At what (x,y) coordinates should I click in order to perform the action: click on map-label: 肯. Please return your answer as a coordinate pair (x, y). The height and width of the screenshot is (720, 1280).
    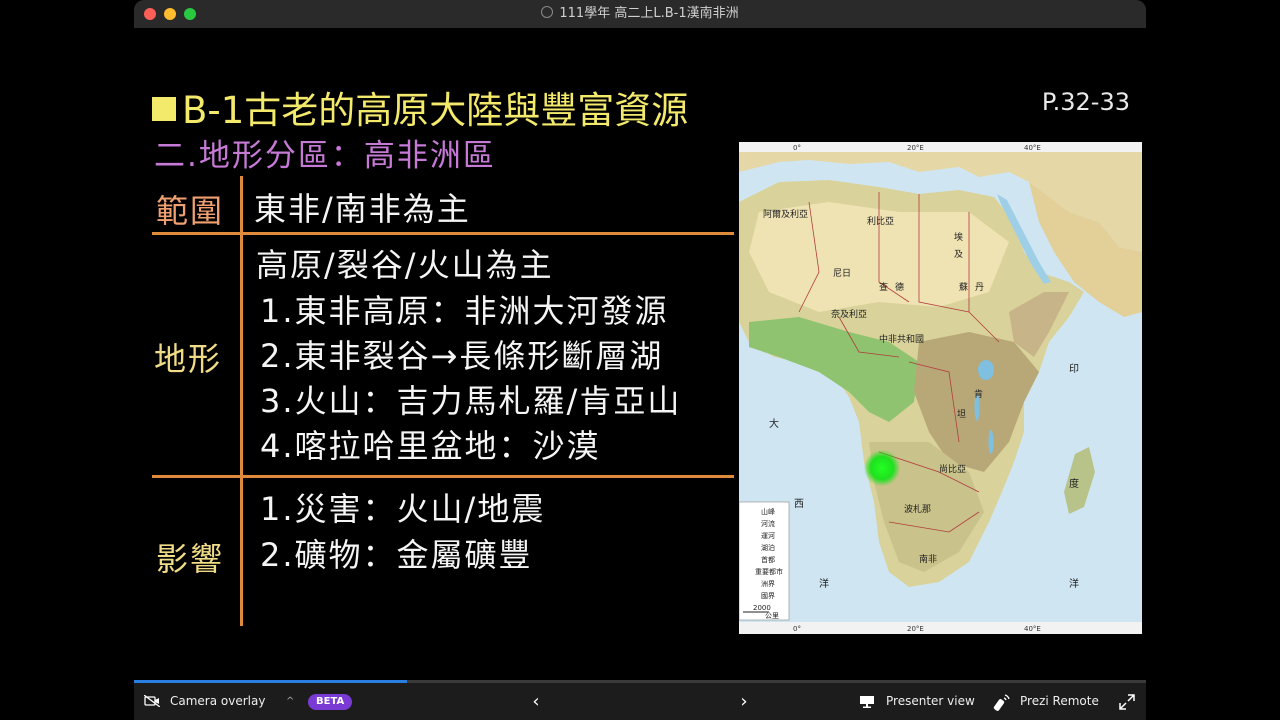
    Looking at the image, I should click on (978, 394).